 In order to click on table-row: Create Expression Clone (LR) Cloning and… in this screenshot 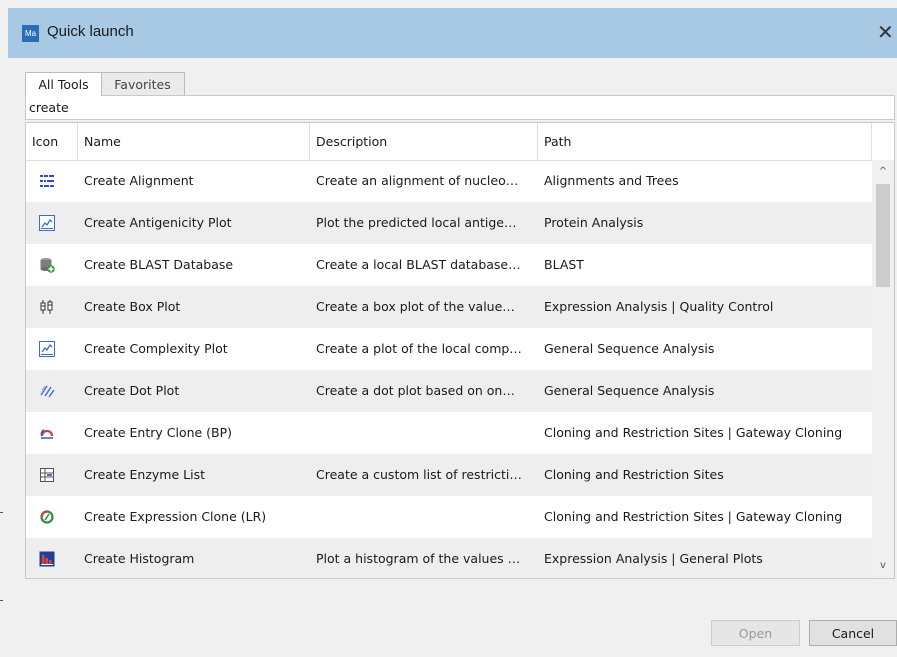, I will do `click(449, 517)`.